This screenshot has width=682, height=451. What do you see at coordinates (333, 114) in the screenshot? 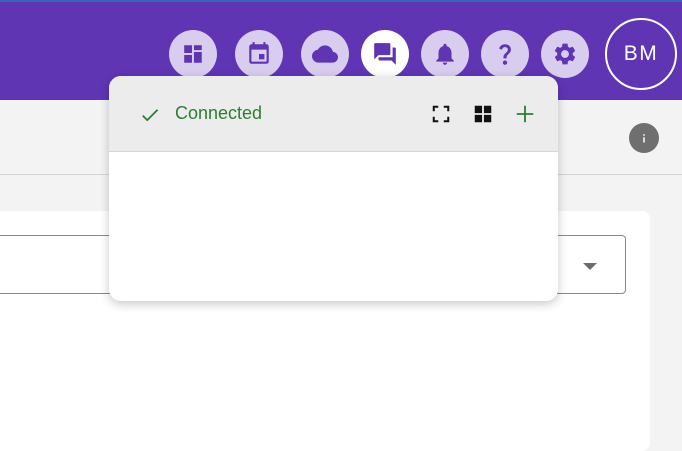
I see `chat-popover-header: Connected` at bounding box center [333, 114].